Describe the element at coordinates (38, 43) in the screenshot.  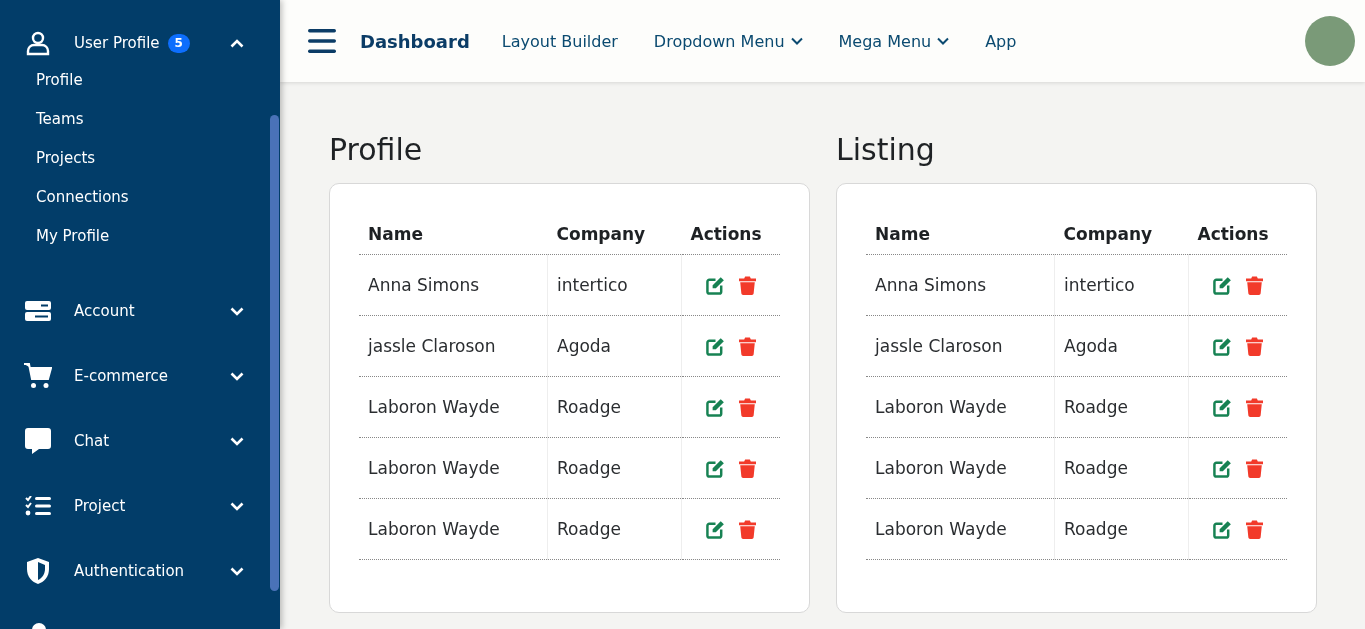
I see `user-icon` at that location.